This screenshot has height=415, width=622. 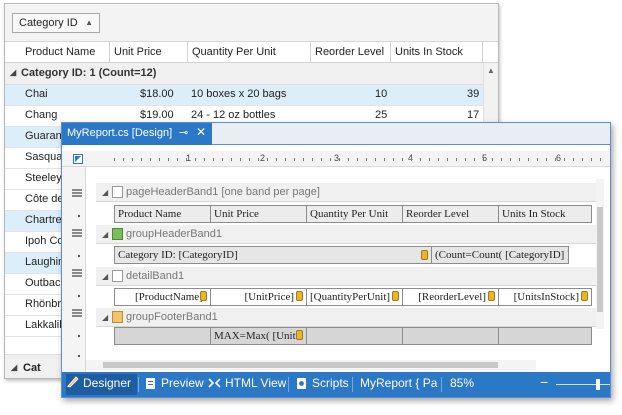 I want to click on divider, so click(x=441, y=384).